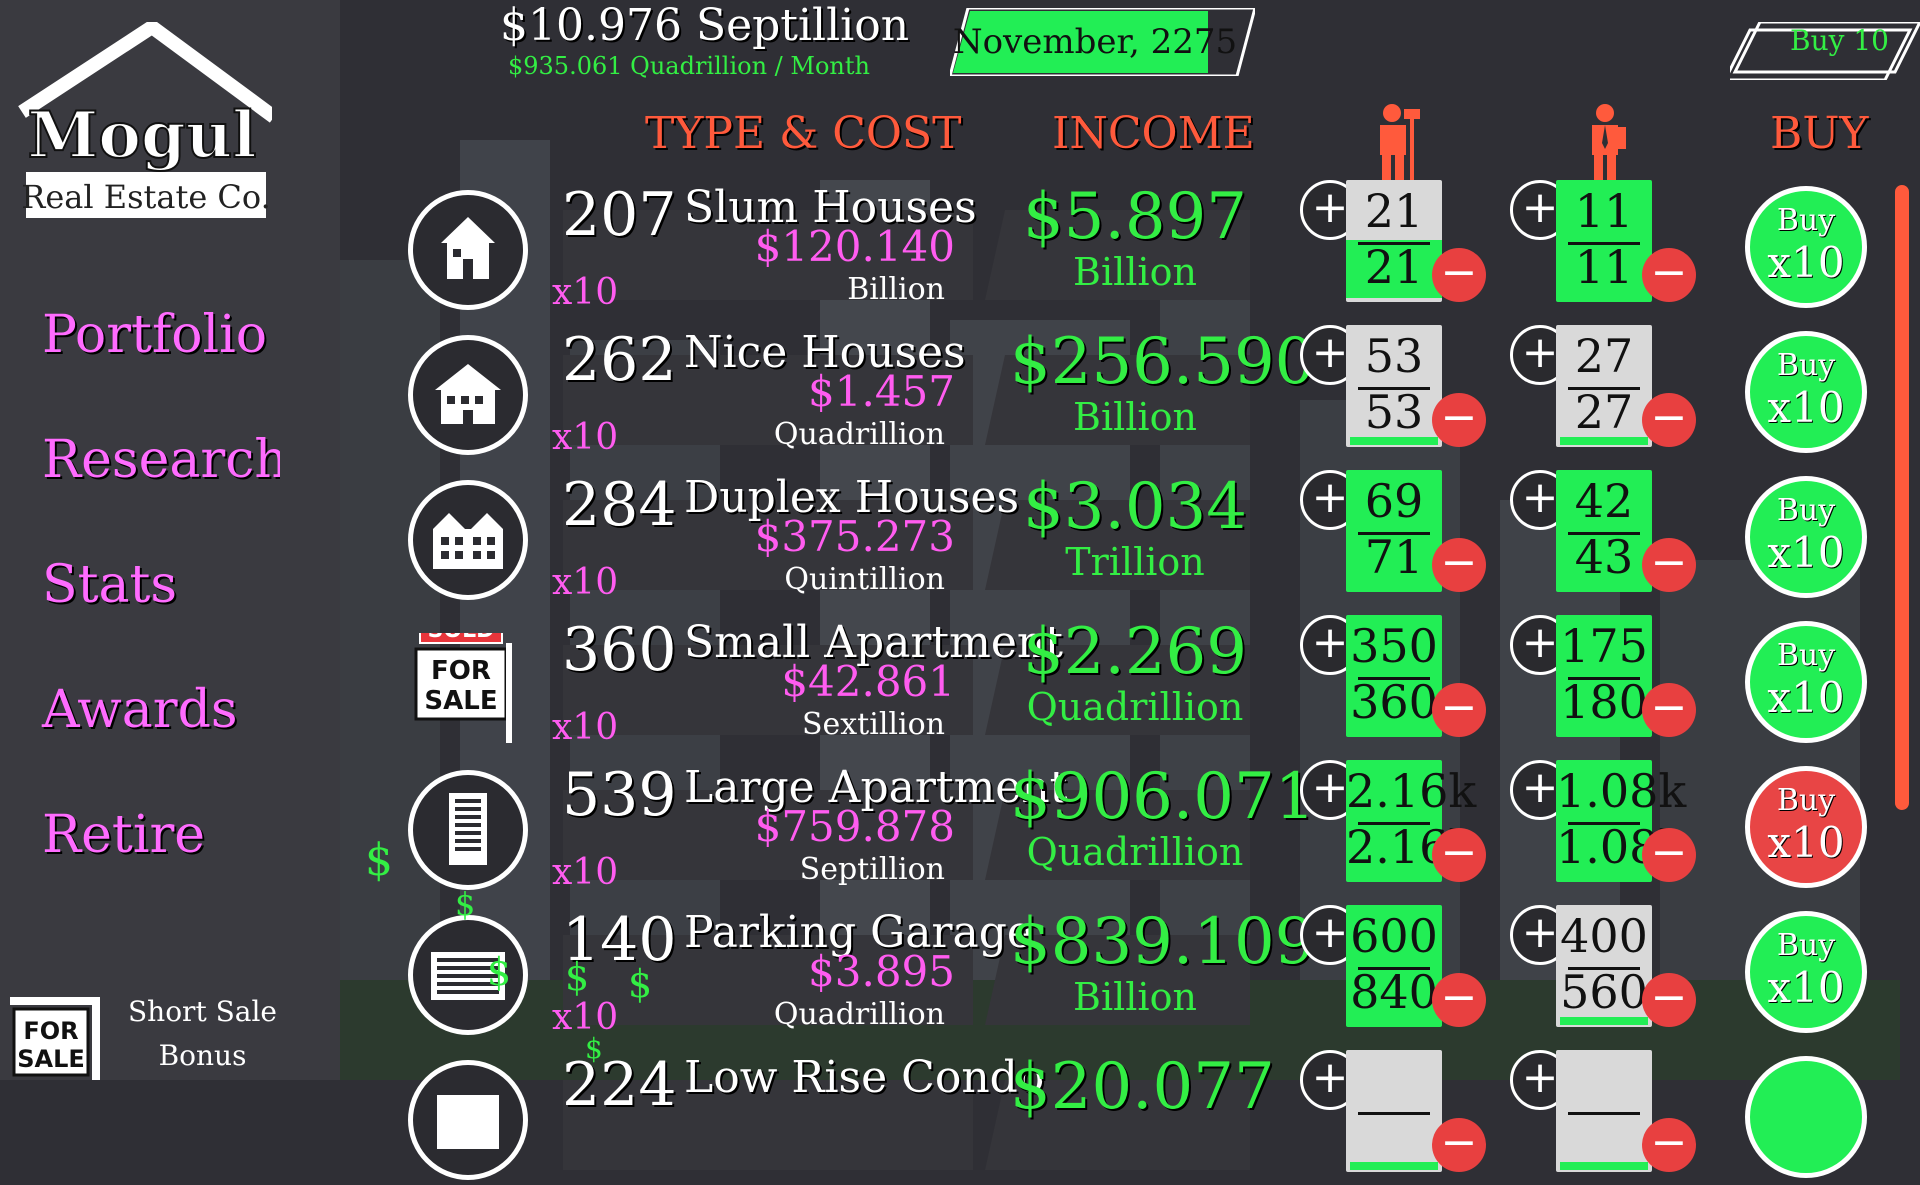 This screenshot has height=1185, width=1920. I want to click on managers-assigned: 175, so click(1604, 646).